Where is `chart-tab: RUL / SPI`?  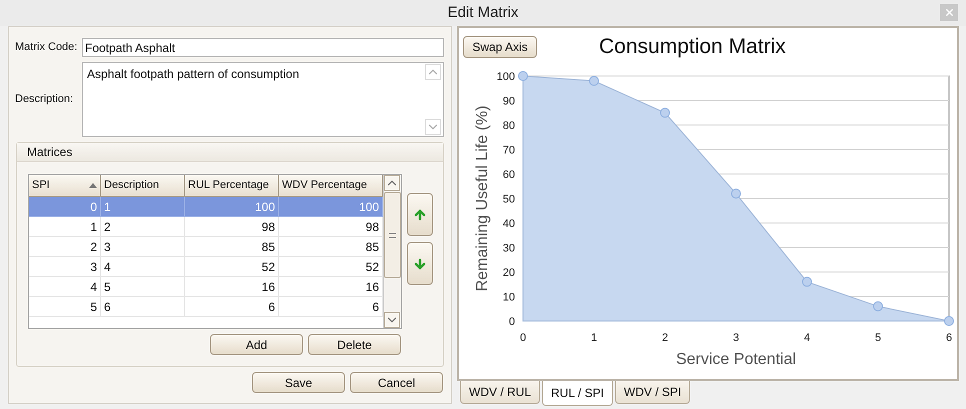 chart-tab: RUL / SPI is located at coordinates (577, 393).